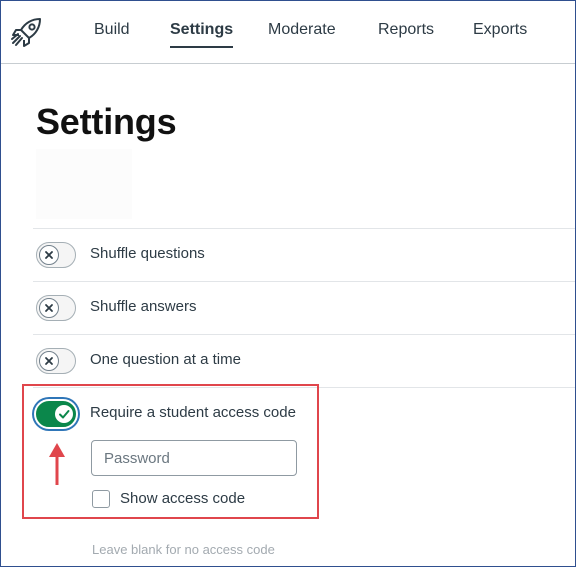  What do you see at coordinates (302, 33) in the screenshot?
I see `tab-moderate: Moderate` at bounding box center [302, 33].